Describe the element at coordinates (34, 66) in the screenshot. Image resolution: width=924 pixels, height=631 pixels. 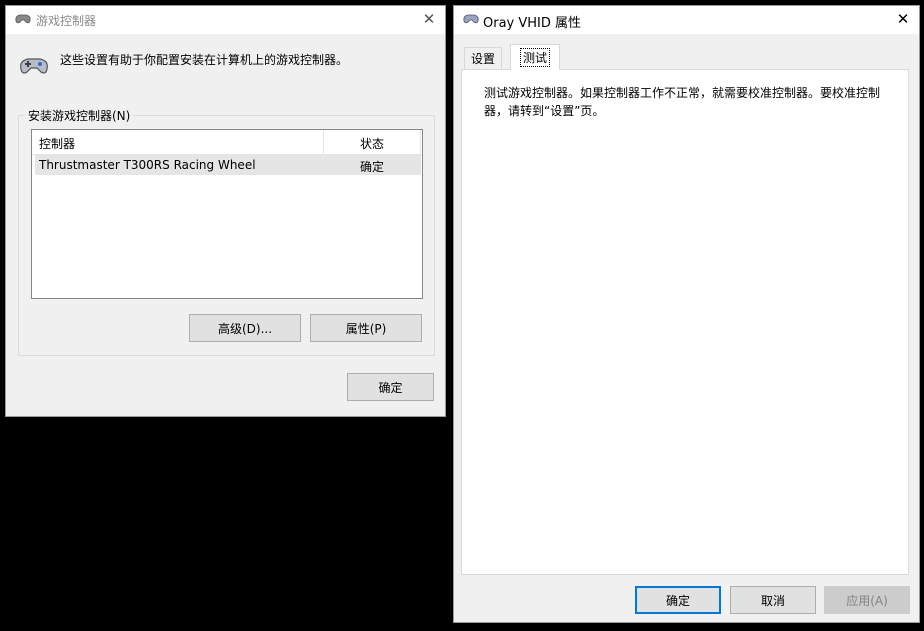
I see `gamepad-large-icon` at that location.